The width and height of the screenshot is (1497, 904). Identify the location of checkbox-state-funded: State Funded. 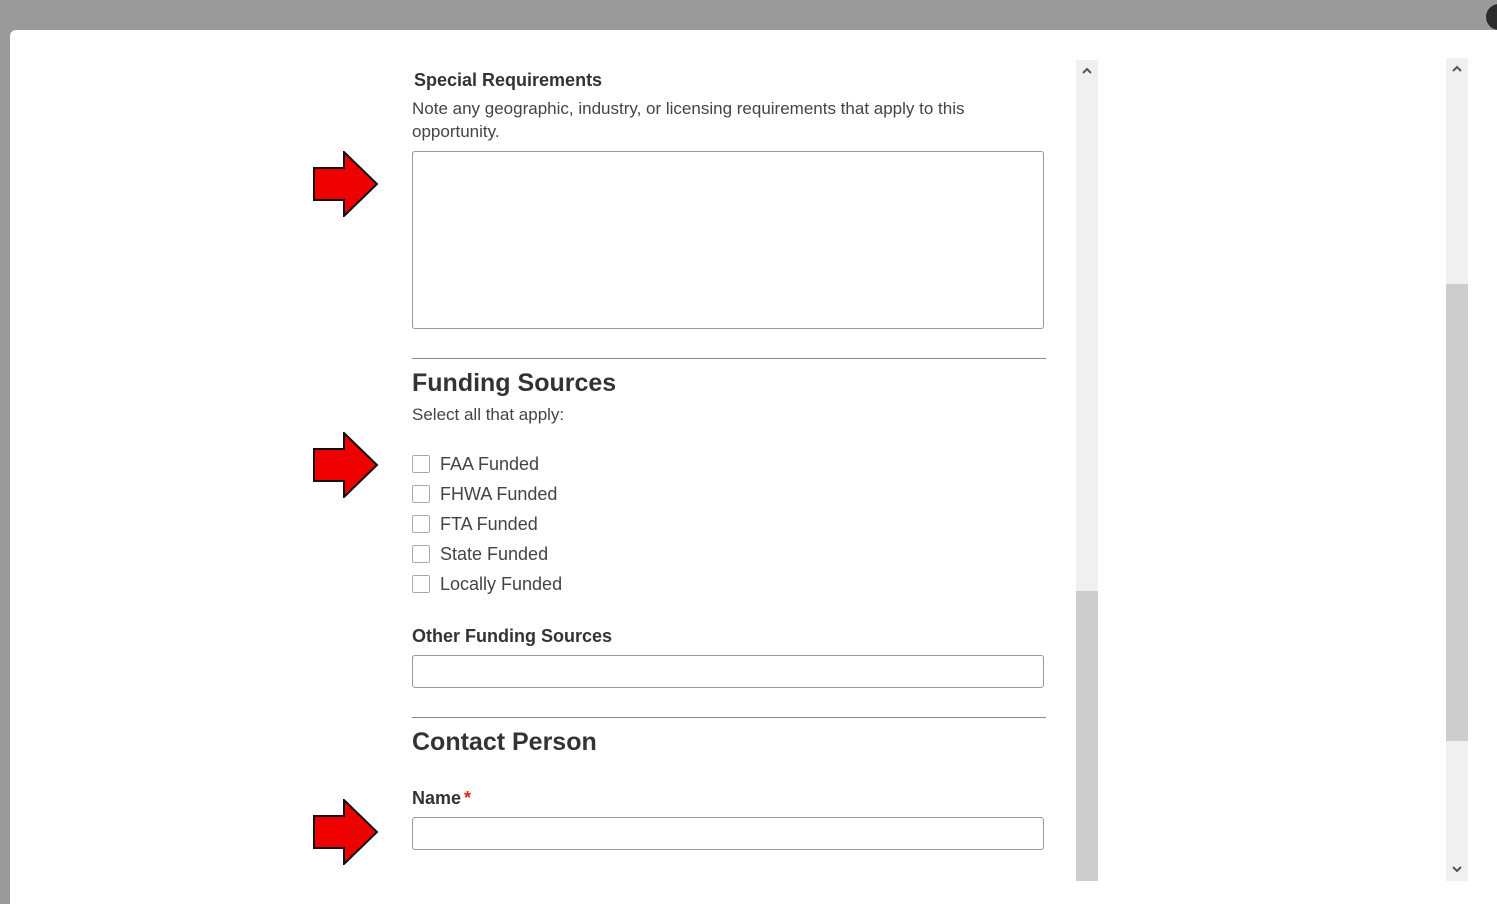
(480, 554).